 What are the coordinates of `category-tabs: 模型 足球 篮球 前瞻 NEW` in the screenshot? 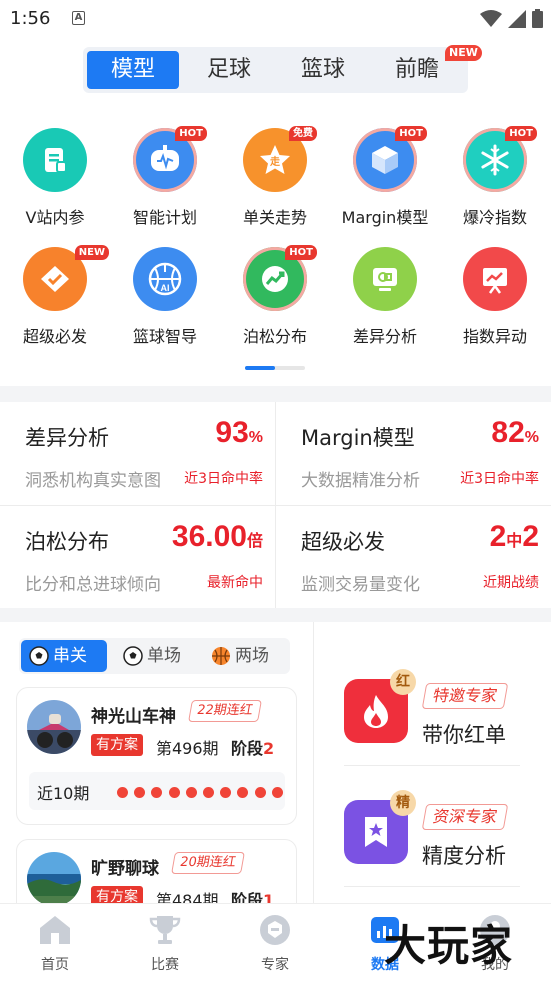 It's located at (282, 69).